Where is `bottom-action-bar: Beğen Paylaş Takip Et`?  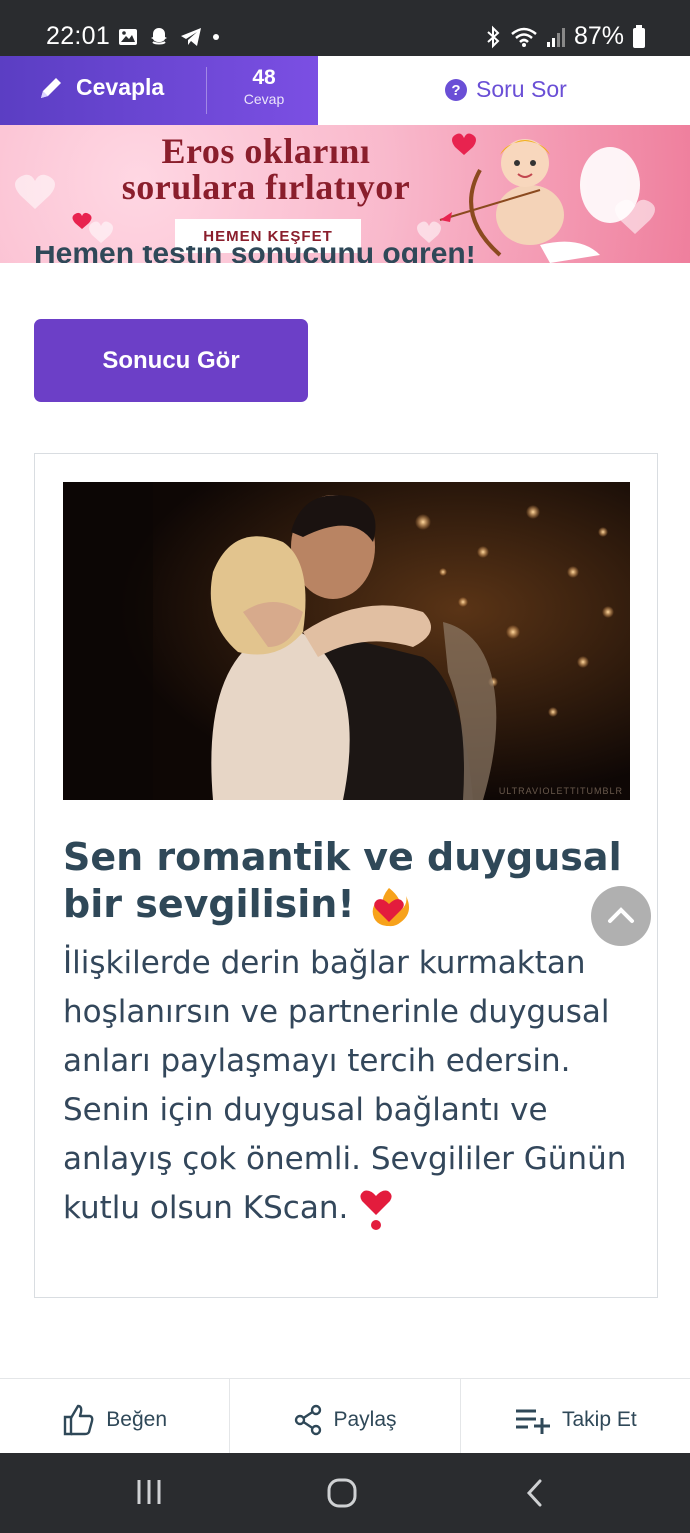
bottom-action-bar: Beğen Paylaş Takip Et is located at coordinates (345, 1415).